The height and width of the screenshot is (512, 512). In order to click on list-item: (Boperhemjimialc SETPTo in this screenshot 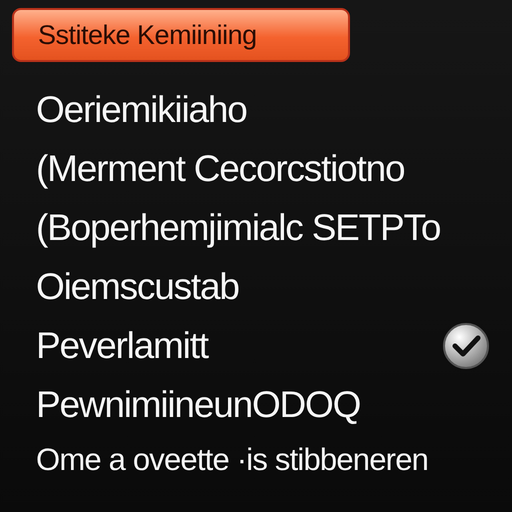, I will do `click(238, 227)`.